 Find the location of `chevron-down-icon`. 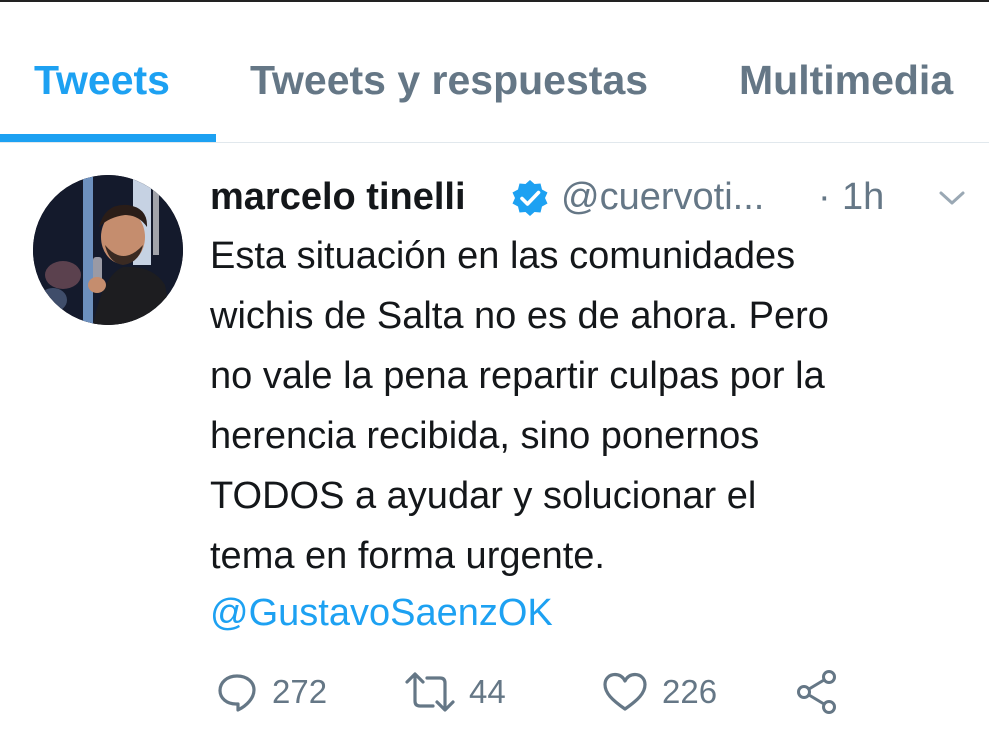

chevron-down-icon is located at coordinates (952, 198).